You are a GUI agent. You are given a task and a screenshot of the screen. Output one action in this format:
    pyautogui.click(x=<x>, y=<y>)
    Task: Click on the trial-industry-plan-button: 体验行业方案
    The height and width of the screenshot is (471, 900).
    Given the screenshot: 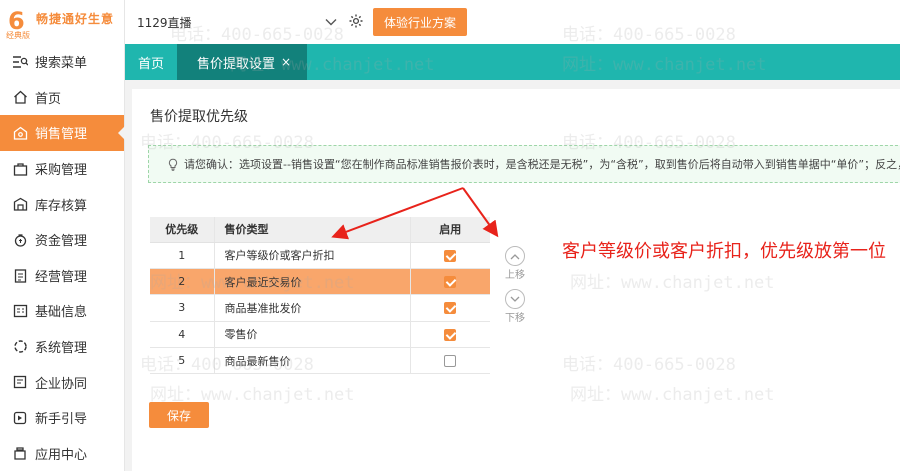 What is the action you would take?
    pyautogui.click(x=420, y=22)
    